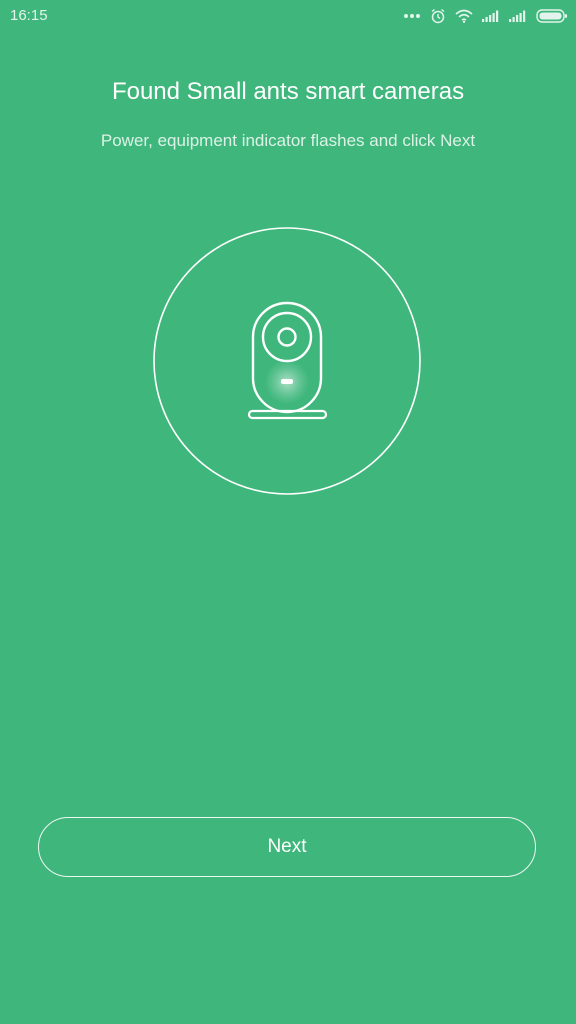 Image resolution: width=576 pixels, height=1024 pixels. I want to click on camera-illustration, so click(287, 361).